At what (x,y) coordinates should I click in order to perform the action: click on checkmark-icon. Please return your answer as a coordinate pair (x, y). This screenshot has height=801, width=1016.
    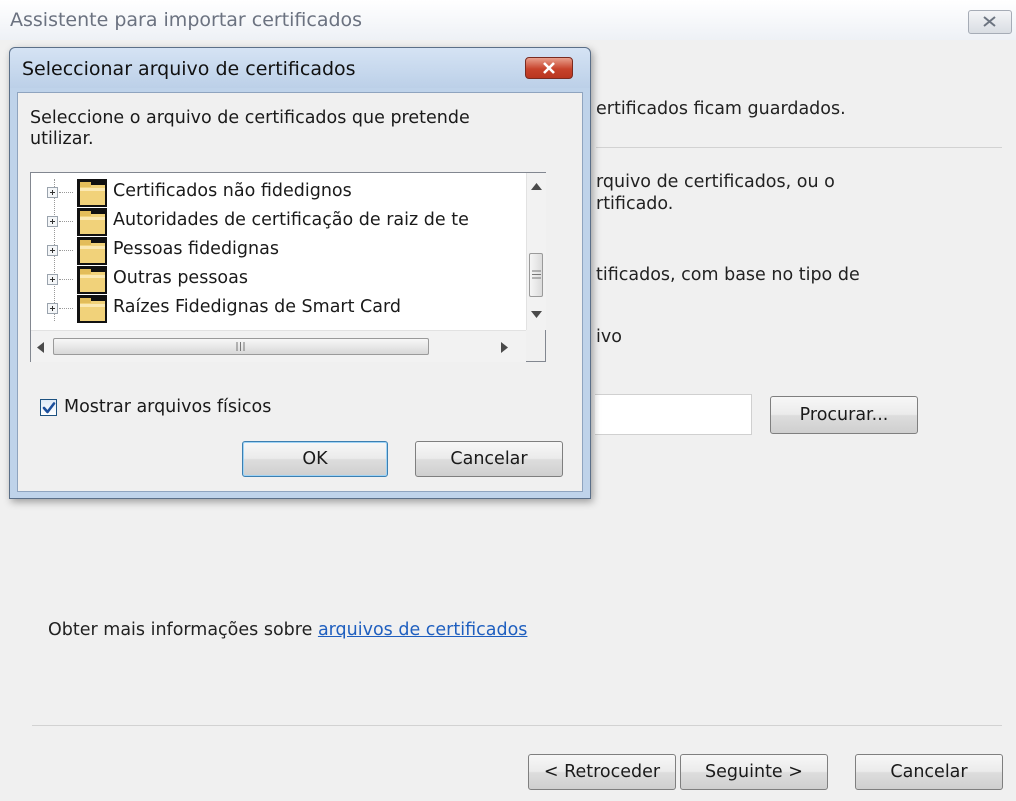
    Looking at the image, I should click on (49, 408).